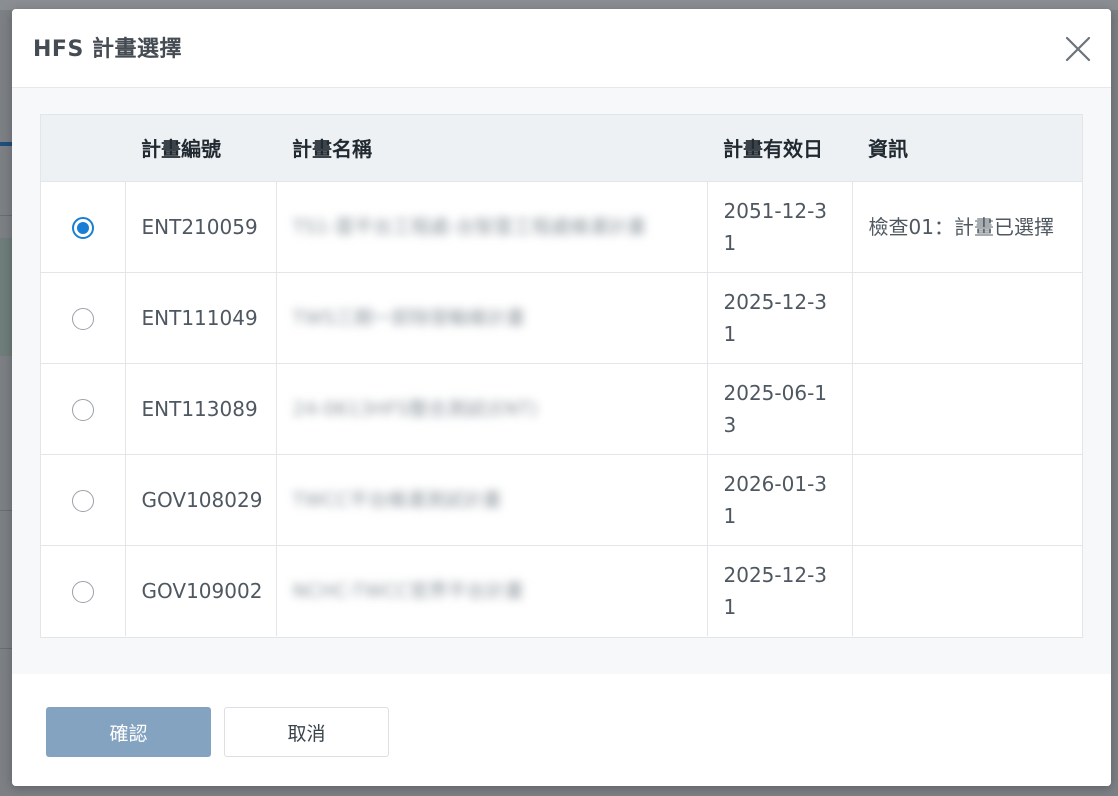 Image resolution: width=1118 pixels, height=796 pixels. Describe the element at coordinates (775, 499) in the screenshot. I see `plan-expiry-text: 2026-01-31` at that location.